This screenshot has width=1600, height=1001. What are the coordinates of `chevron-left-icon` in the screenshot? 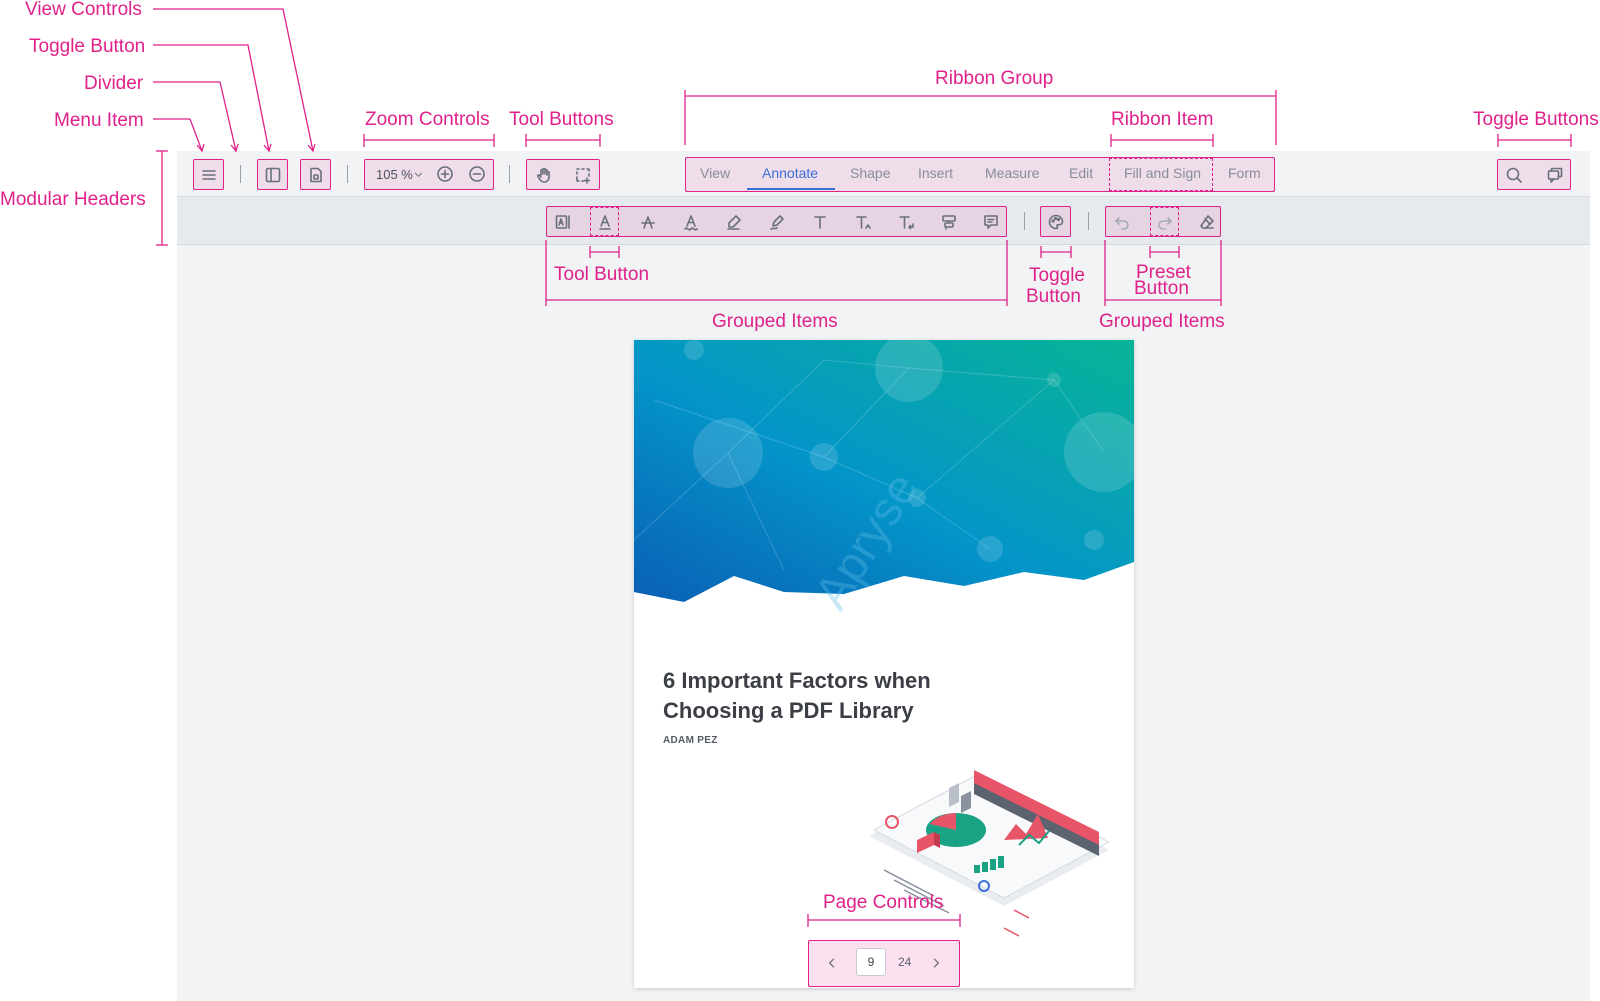 It's located at (832, 963).